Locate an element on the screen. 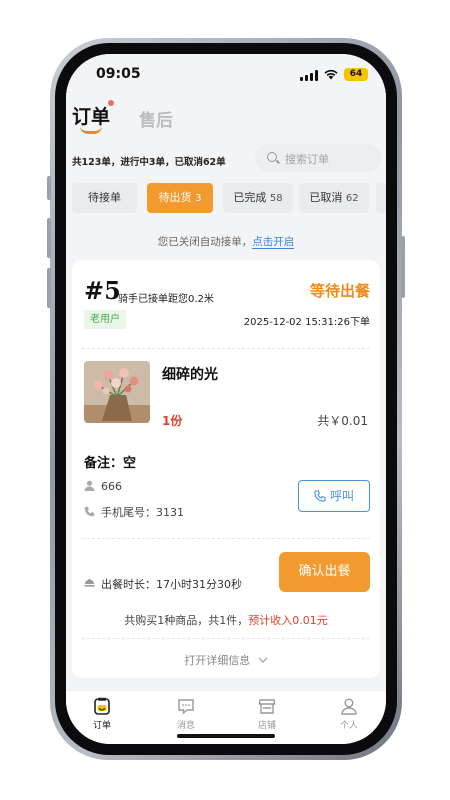  filter-cancelled: 已取消 62 is located at coordinates (334, 198).